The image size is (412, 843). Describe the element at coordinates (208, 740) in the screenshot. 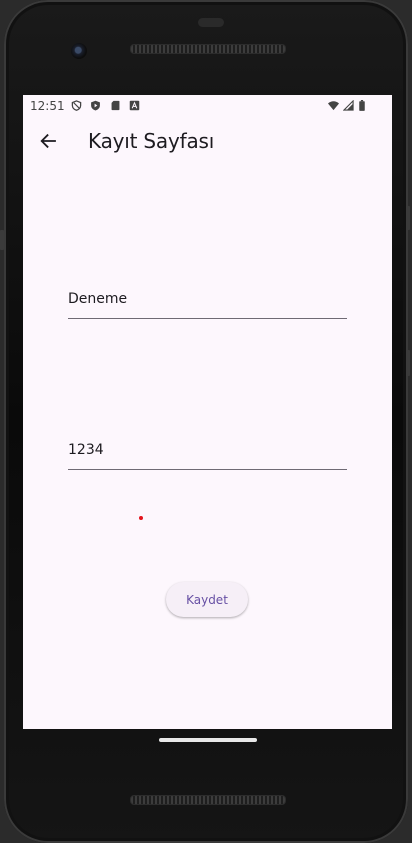

I see `home-indicator` at that location.